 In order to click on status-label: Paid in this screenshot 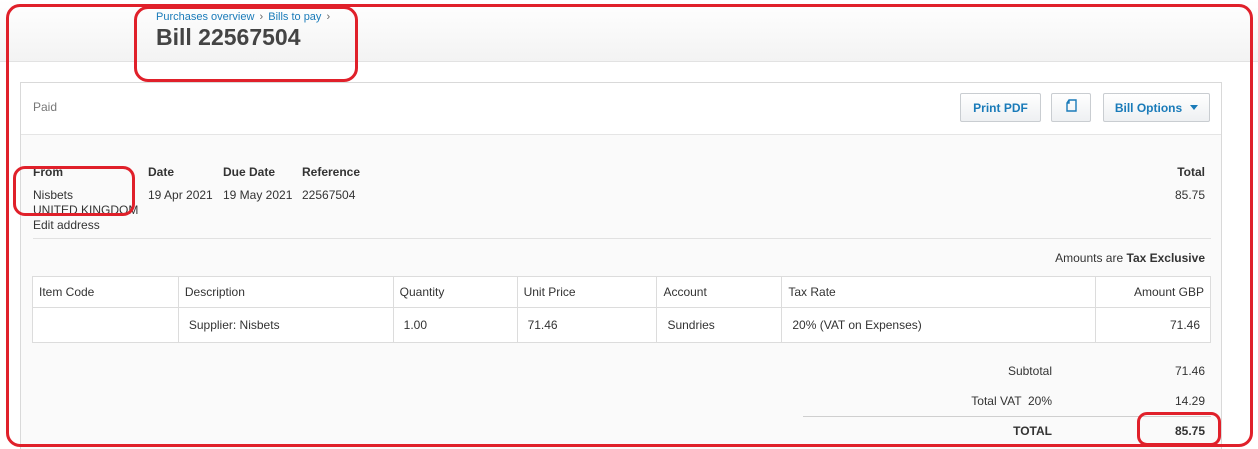, I will do `click(45, 107)`.